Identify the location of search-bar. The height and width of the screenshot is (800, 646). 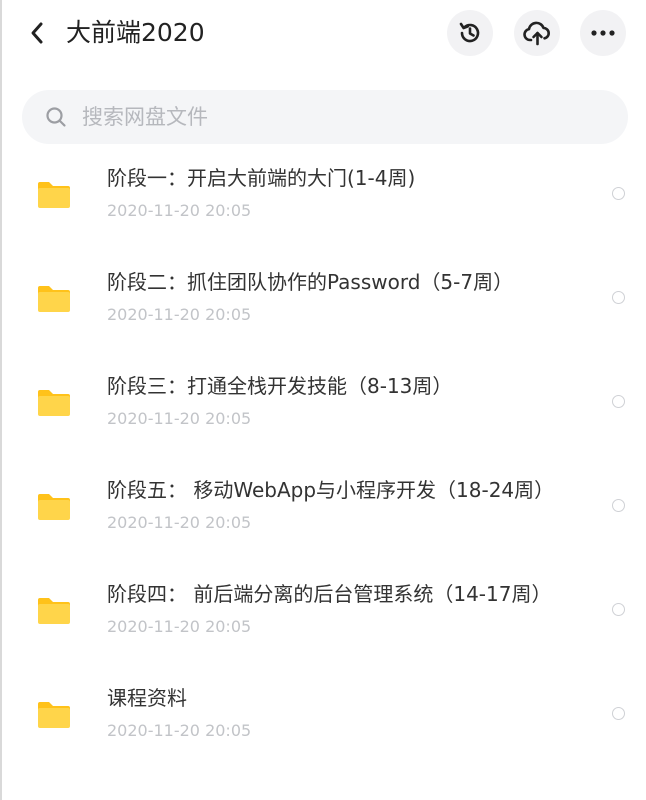
(325, 117).